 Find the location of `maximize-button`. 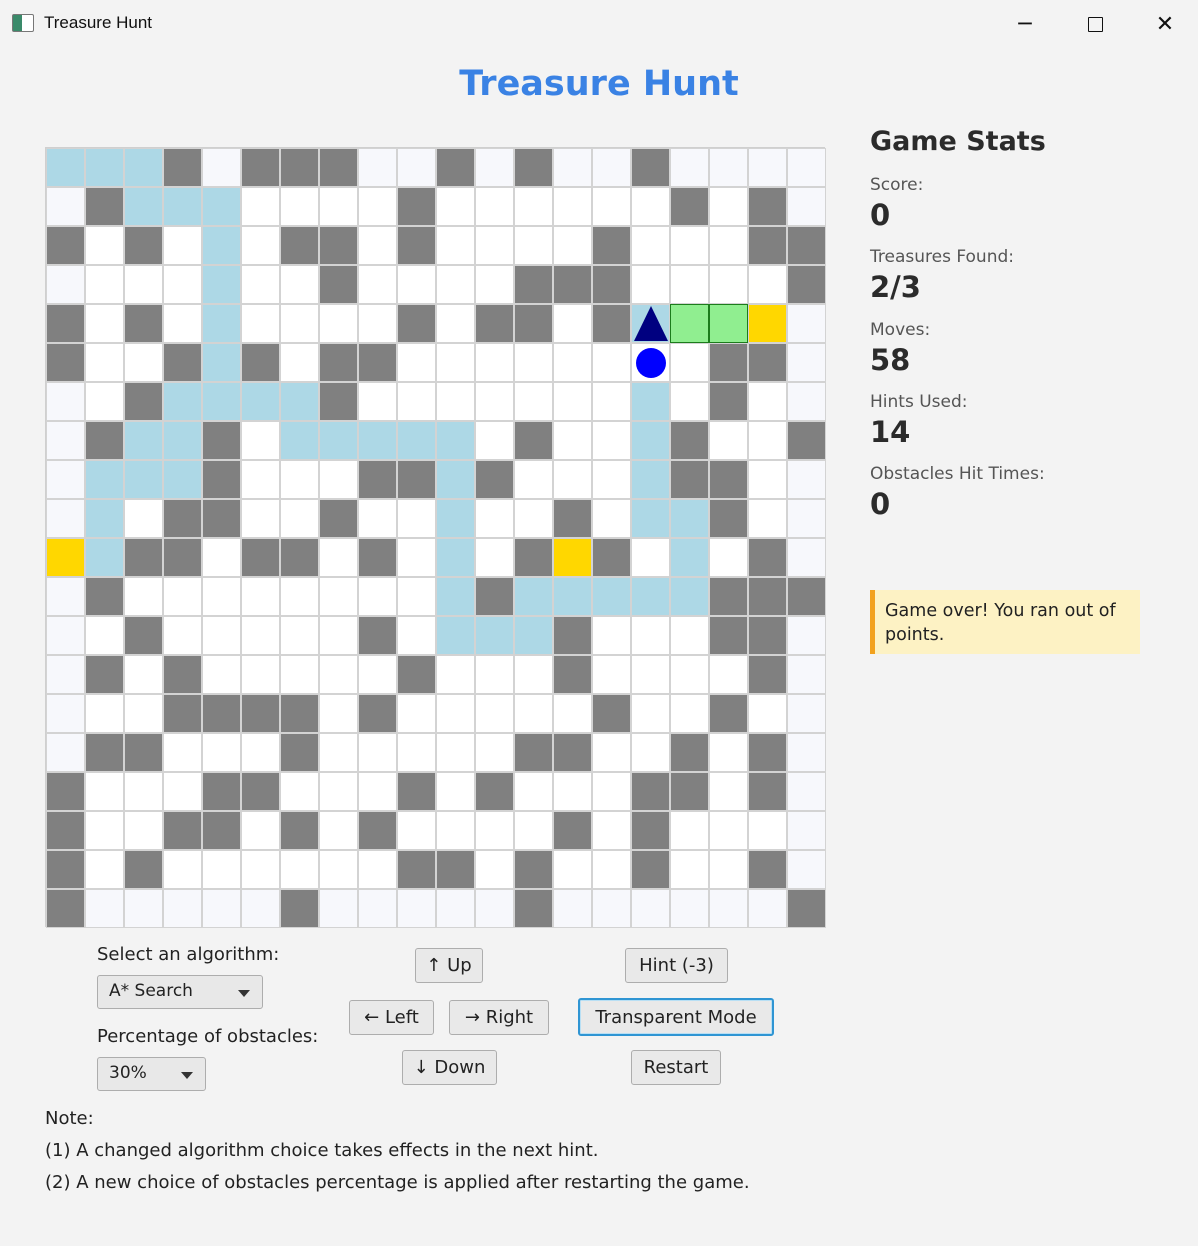

maximize-button is located at coordinates (1095, 24).